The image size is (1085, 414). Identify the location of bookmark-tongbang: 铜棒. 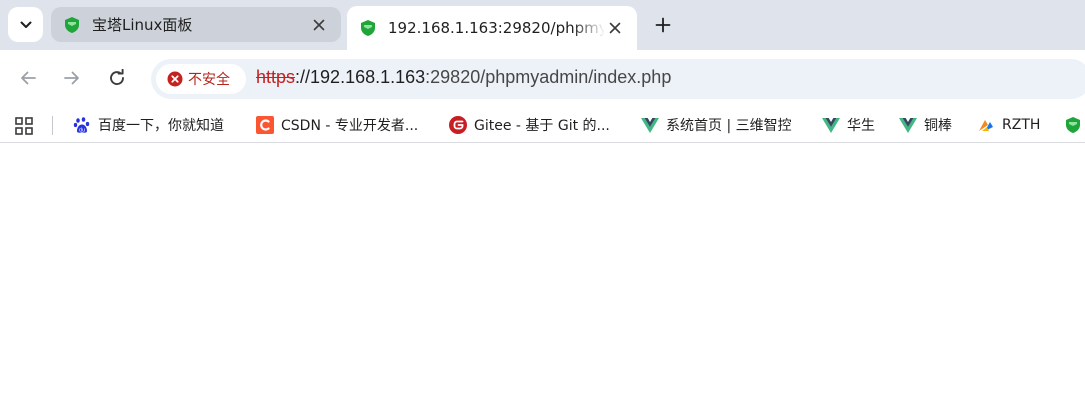
(925, 125).